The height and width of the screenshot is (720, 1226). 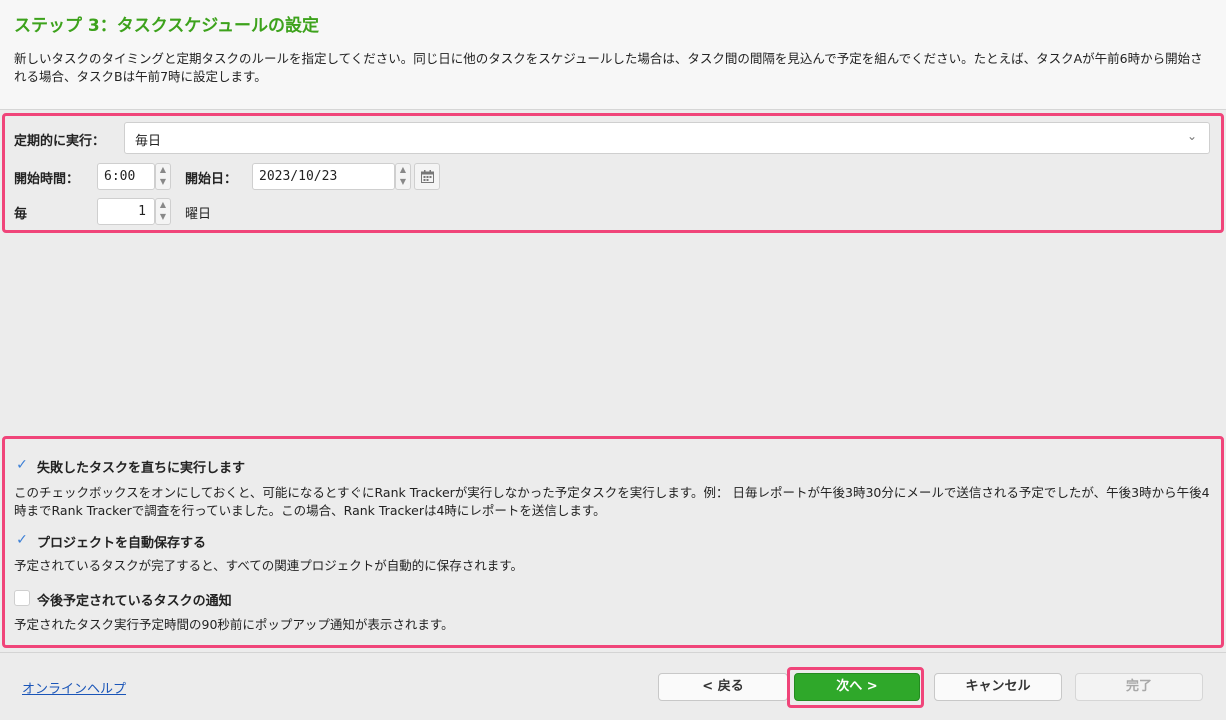 What do you see at coordinates (667, 138) in the screenshot?
I see `repeat-select: 毎日 ⌄` at bounding box center [667, 138].